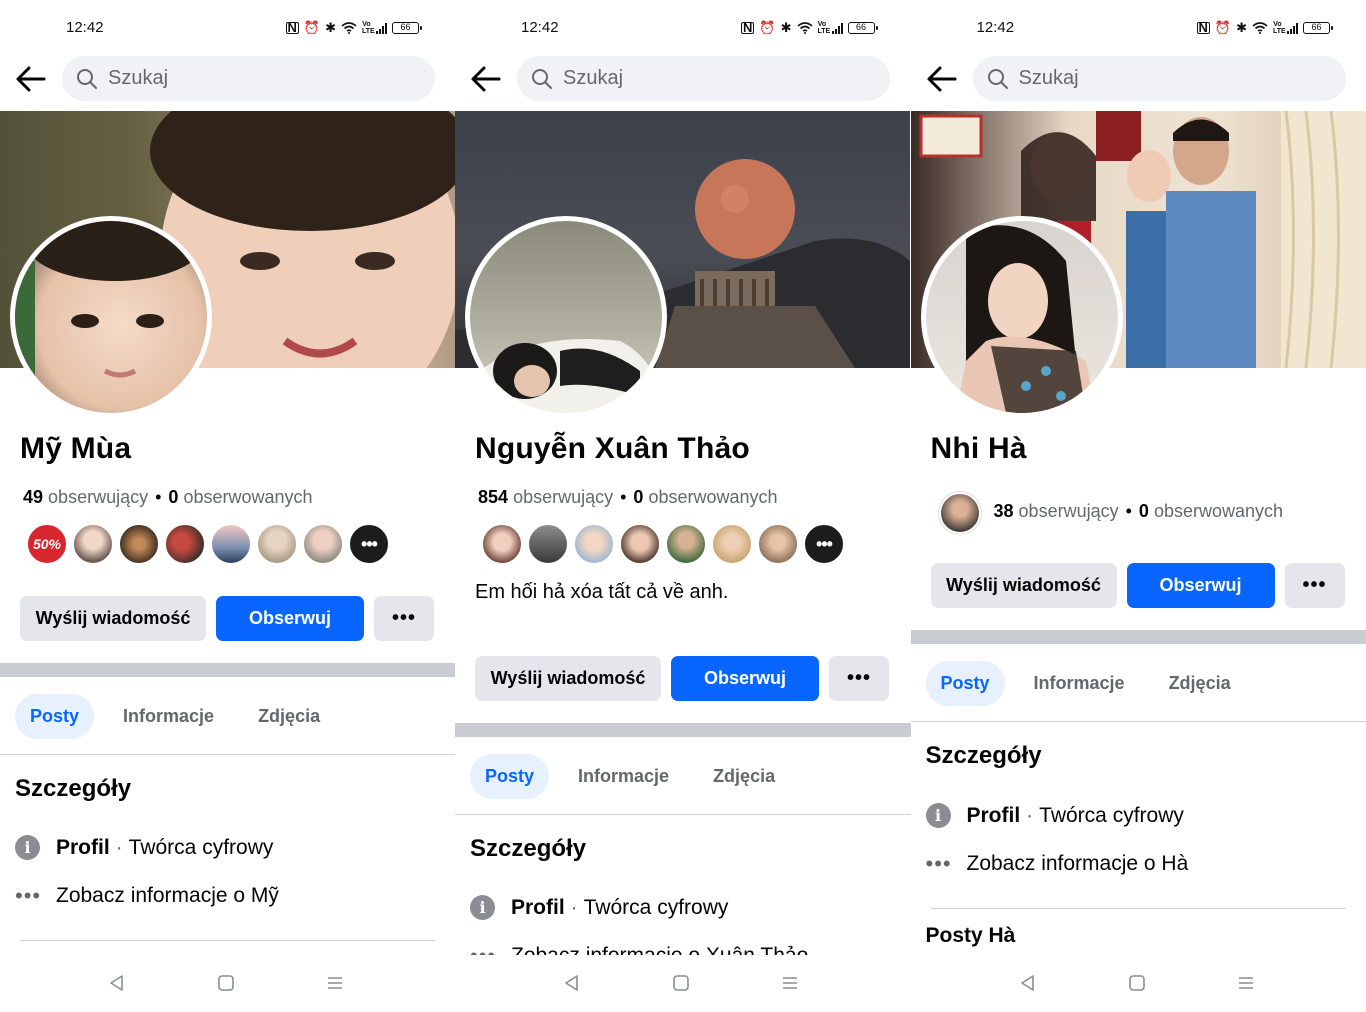 The width and height of the screenshot is (1366, 1012). Describe the element at coordinates (683, 28) in the screenshot. I see `status-bar: 12:42 N ⏰ ✱ Vo LTE 66` at that location.